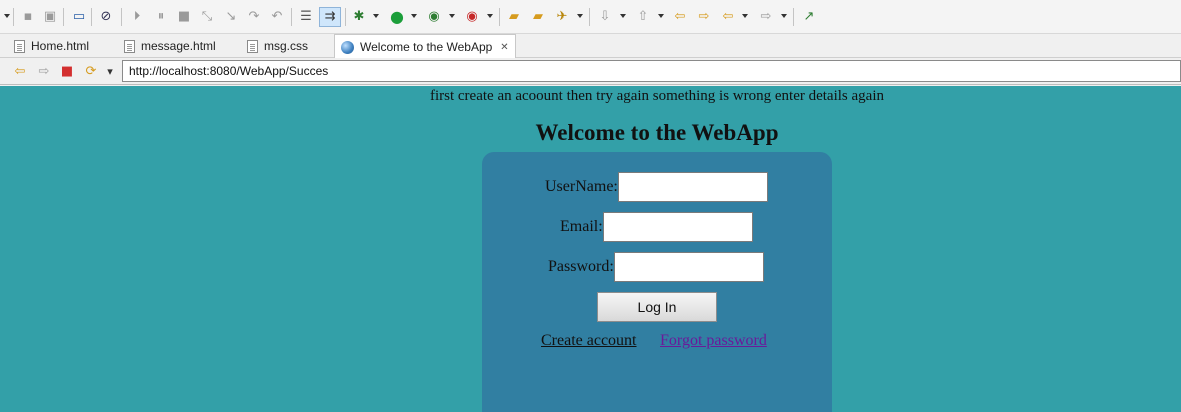 This screenshot has width=1181, height=412. Describe the element at coordinates (809, 17) in the screenshot. I see `new-window-icon: ↗` at that location.